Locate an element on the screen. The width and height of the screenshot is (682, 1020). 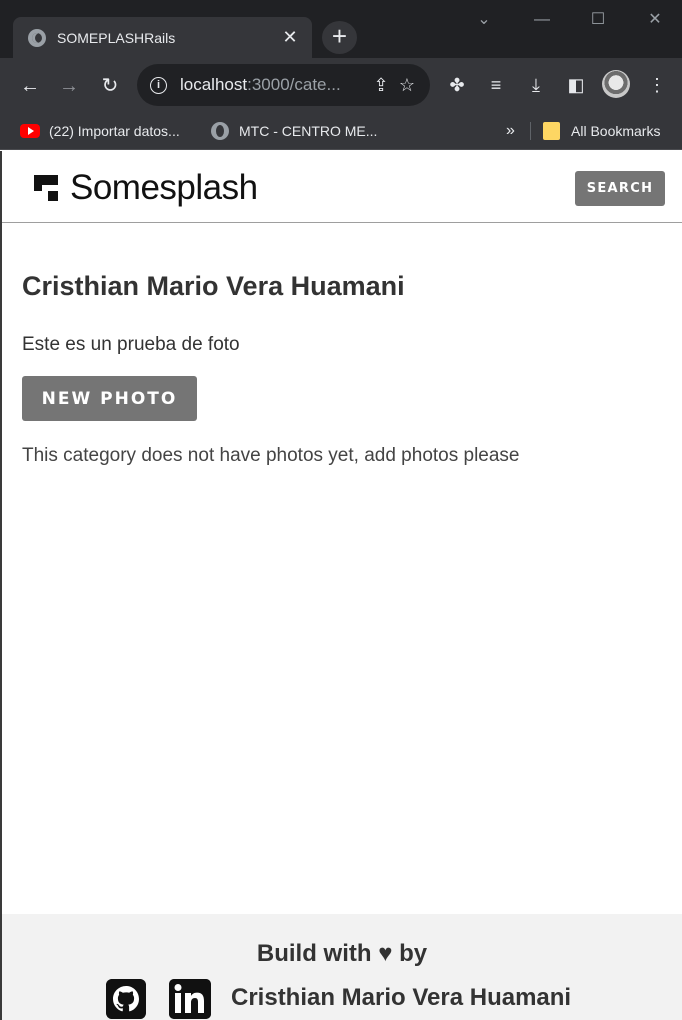
browser-title-bar: SOMEPLASHRails ✕ + ⌄ — ☐ ✕ is located at coordinates (341, 29).